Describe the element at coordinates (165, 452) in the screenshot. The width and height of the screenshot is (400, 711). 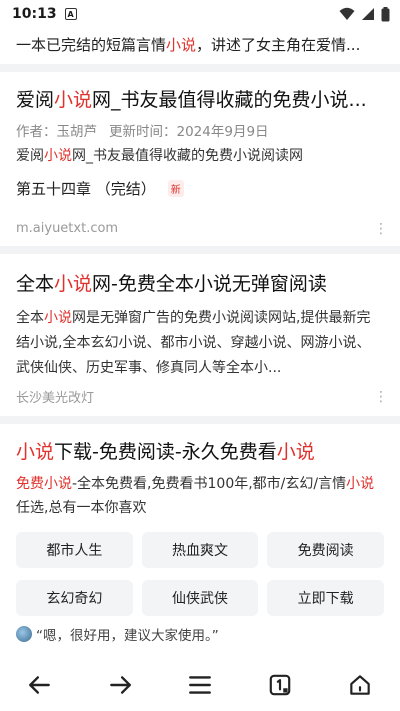
I see `title-part: 下载-免费阅读-永久免费看` at that location.